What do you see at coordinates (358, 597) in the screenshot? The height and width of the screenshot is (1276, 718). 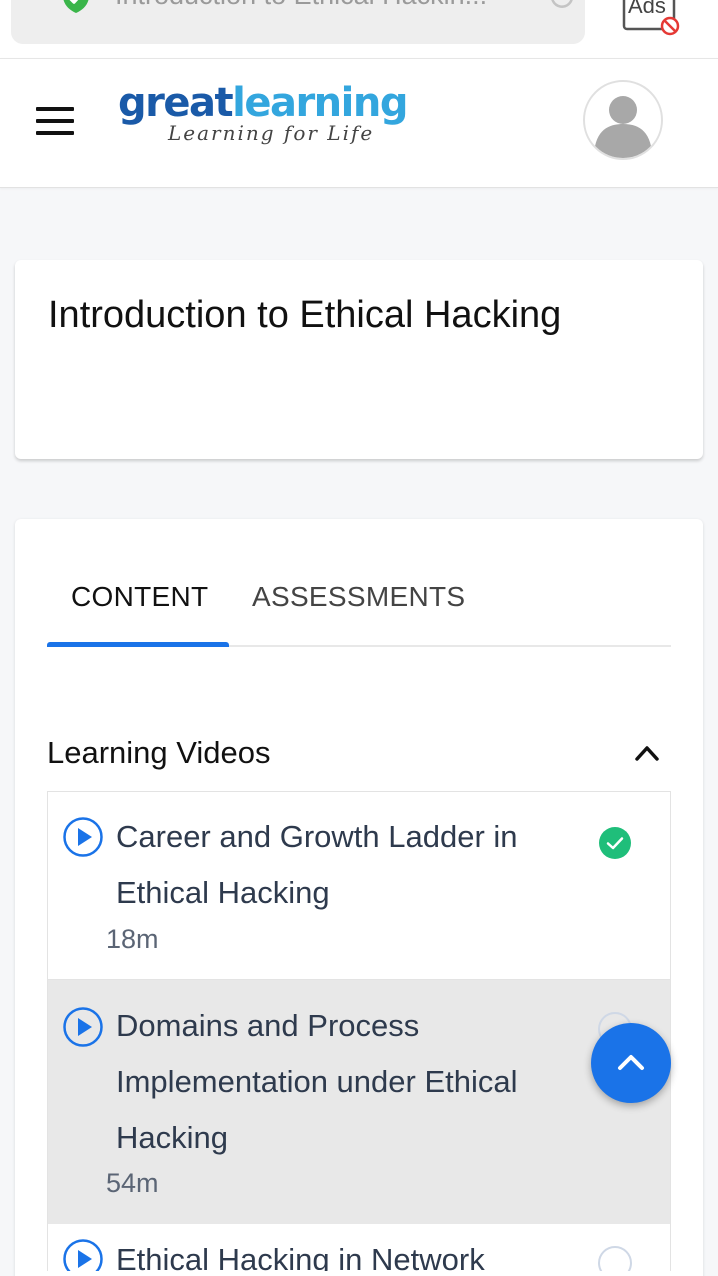 I see `tab-assessments: ASSESSMENTS` at bounding box center [358, 597].